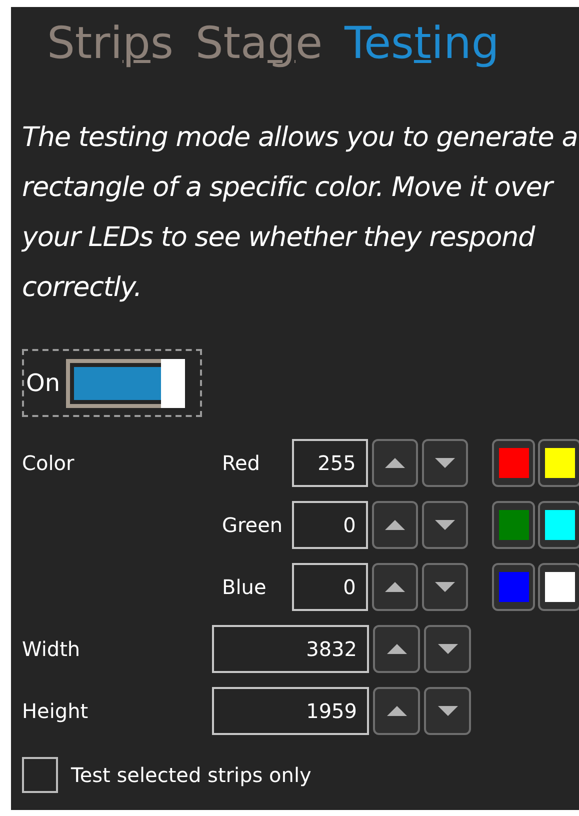 The height and width of the screenshot is (816, 579). Describe the element at coordinates (52, 649) in the screenshot. I see `field-label: Width` at that location.